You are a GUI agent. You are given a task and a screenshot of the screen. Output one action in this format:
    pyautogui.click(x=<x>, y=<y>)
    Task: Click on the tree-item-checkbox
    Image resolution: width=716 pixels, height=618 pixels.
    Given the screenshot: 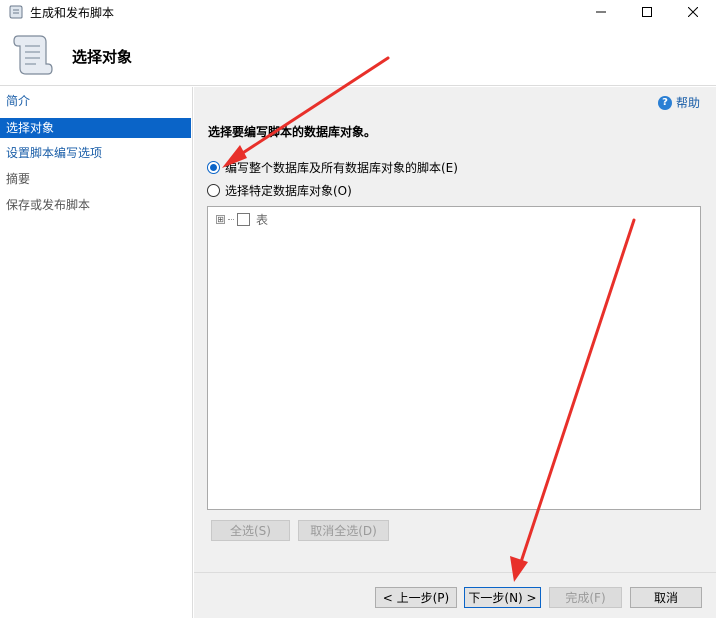 What is the action you would take?
    pyautogui.click(x=243, y=219)
    